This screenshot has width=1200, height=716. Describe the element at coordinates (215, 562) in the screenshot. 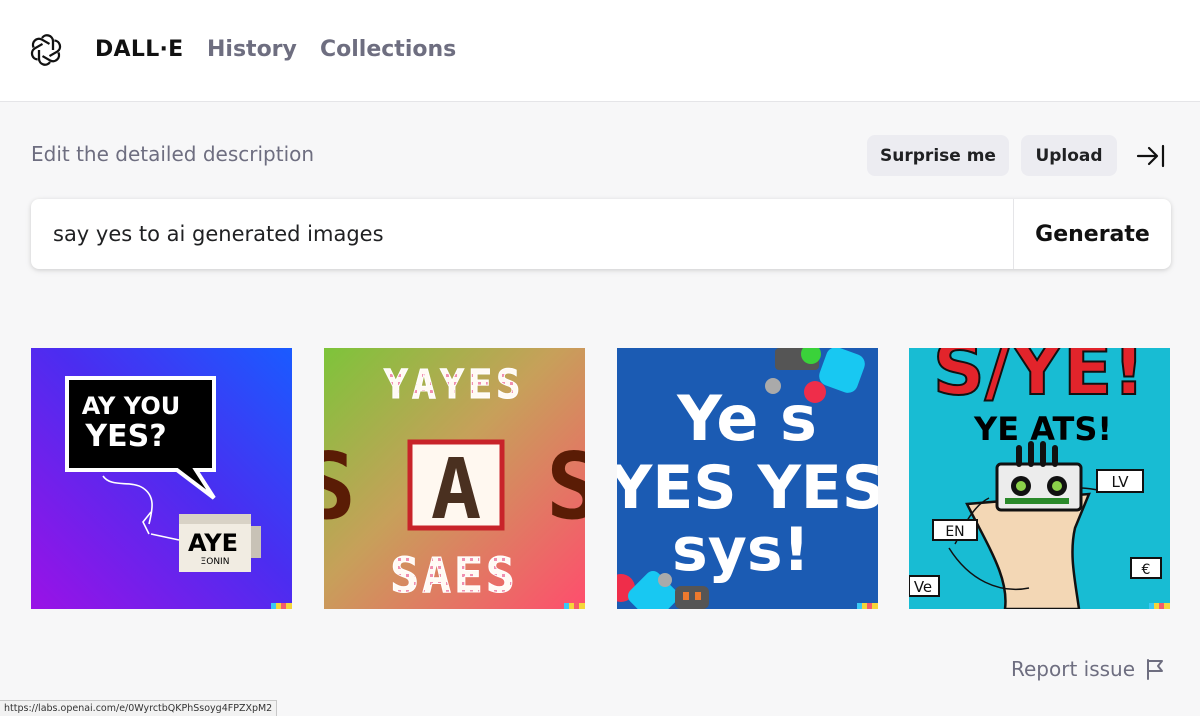

I see `image-1-mug-subtext: ΞONIN` at that location.